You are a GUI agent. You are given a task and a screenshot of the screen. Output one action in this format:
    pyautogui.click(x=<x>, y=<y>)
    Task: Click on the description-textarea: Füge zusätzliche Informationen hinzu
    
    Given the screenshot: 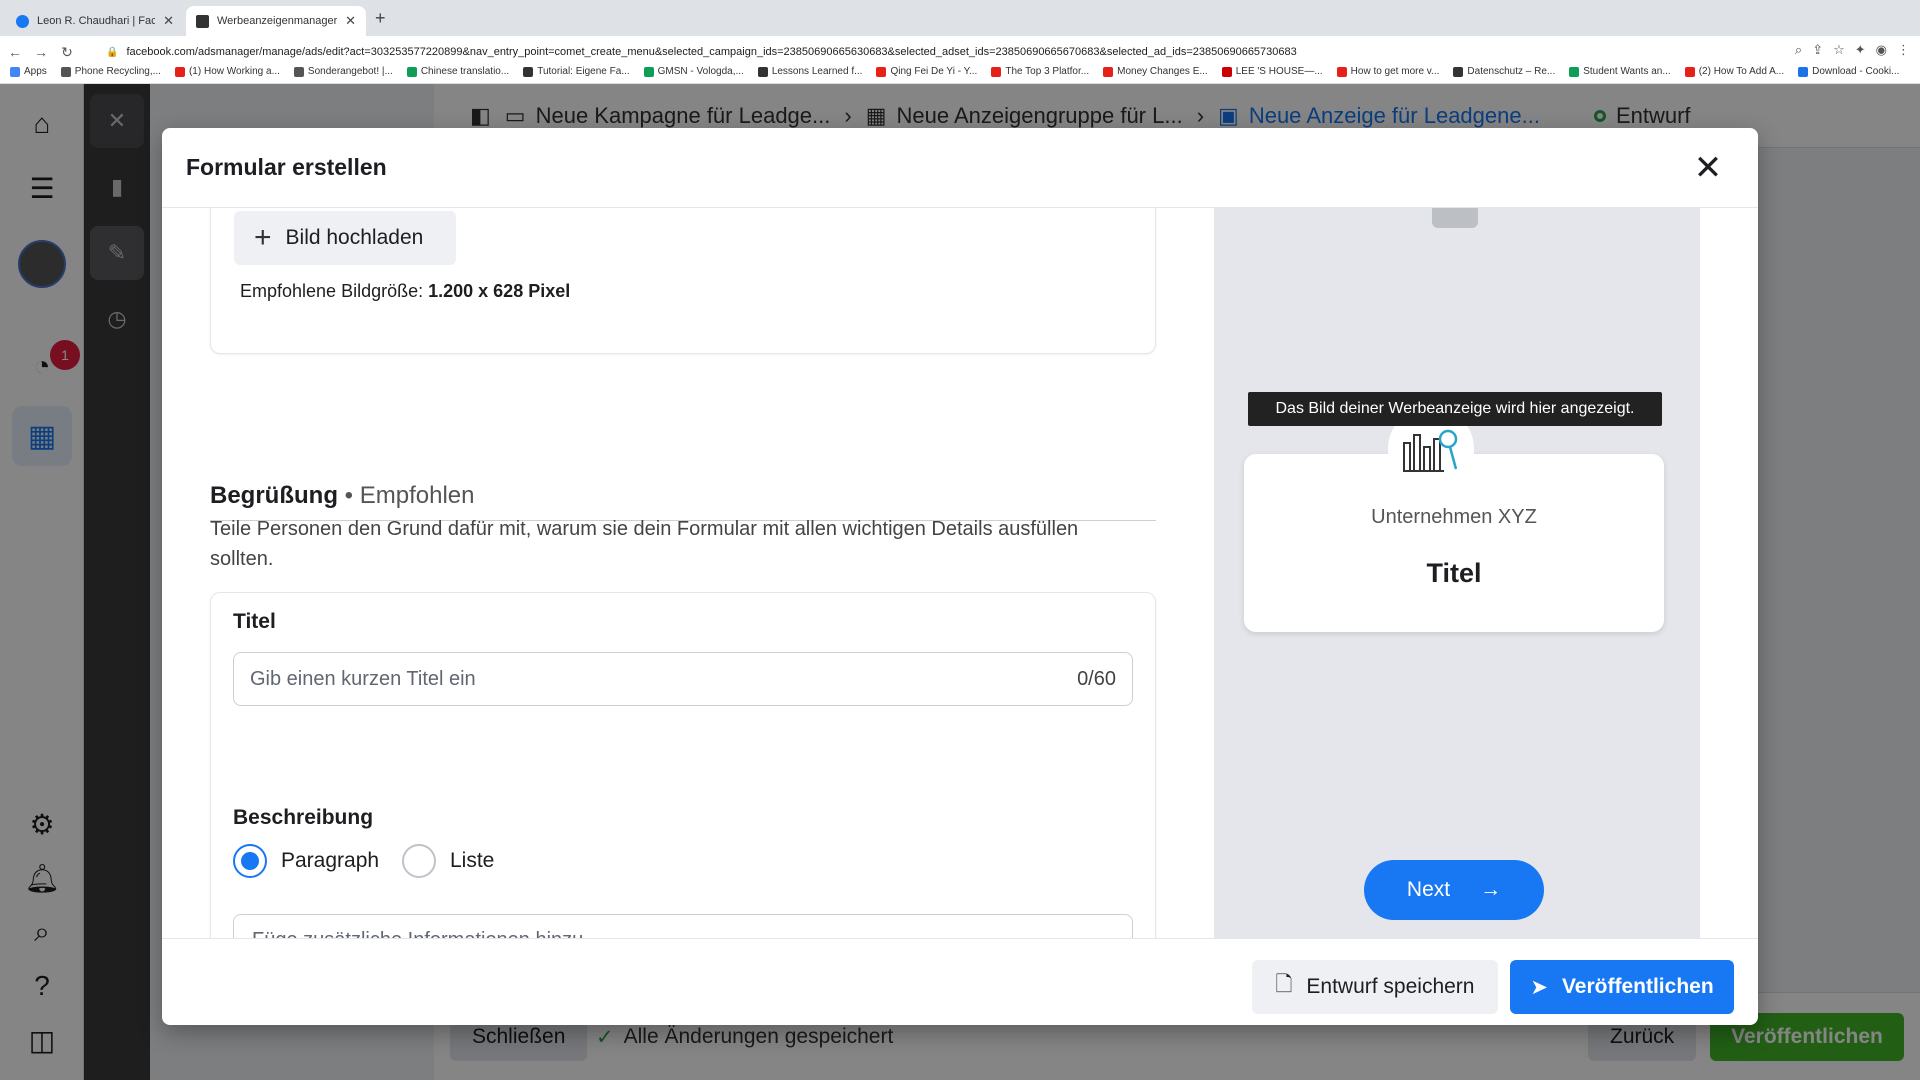 What is the action you would take?
    pyautogui.click(x=683, y=926)
    